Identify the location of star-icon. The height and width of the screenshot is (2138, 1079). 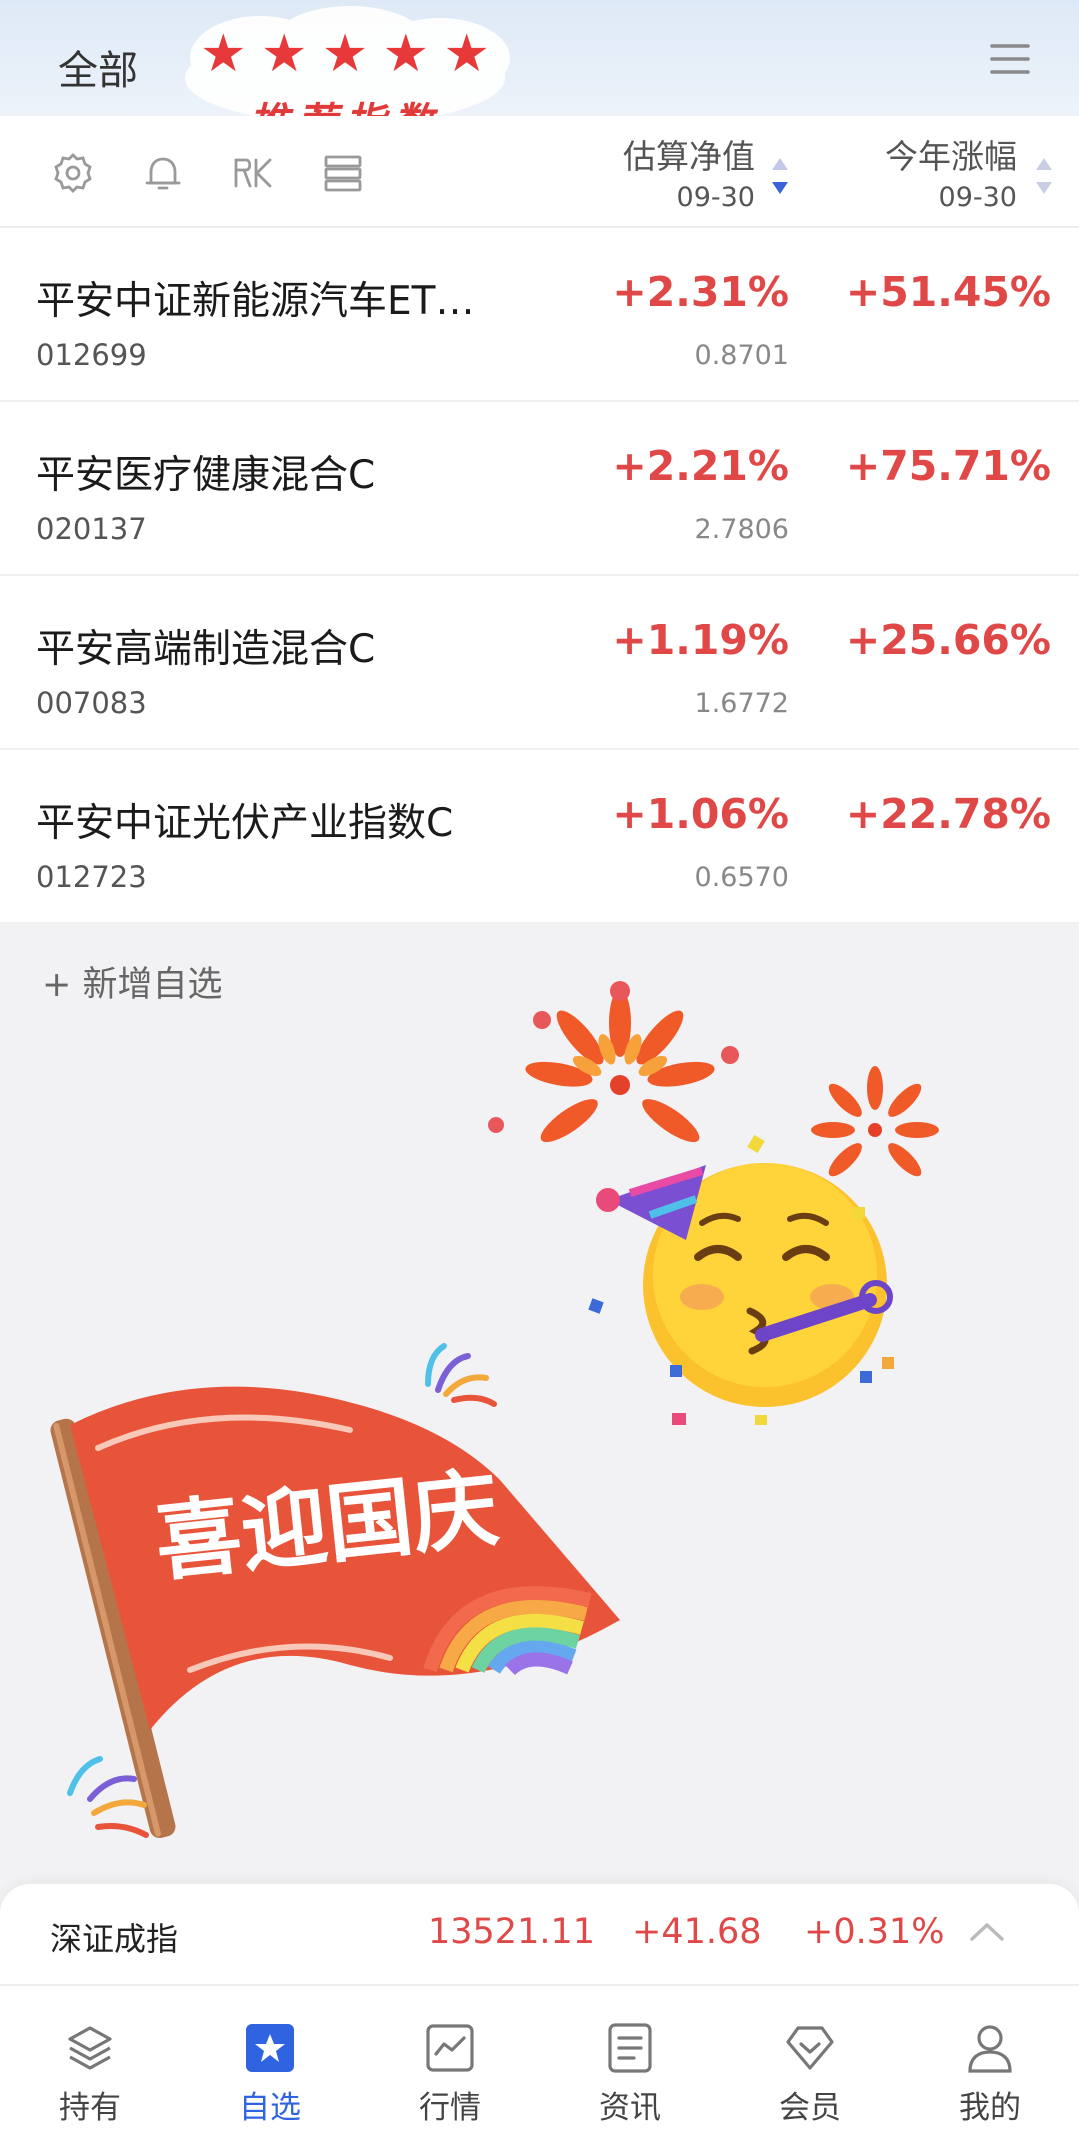
(270, 2048).